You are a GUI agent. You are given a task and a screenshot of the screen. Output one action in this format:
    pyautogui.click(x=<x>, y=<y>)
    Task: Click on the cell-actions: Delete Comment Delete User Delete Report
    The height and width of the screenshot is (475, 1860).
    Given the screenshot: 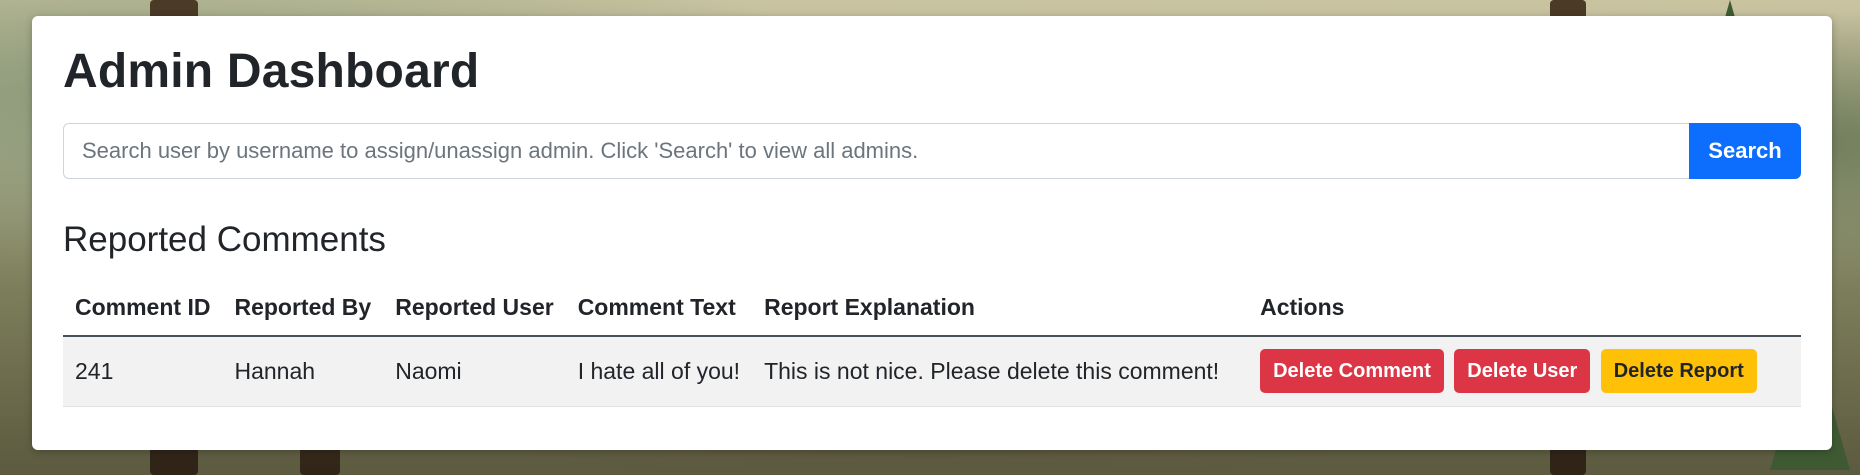 What is the action you would take?
    pyautogui.click(x=1524, y=371)
    